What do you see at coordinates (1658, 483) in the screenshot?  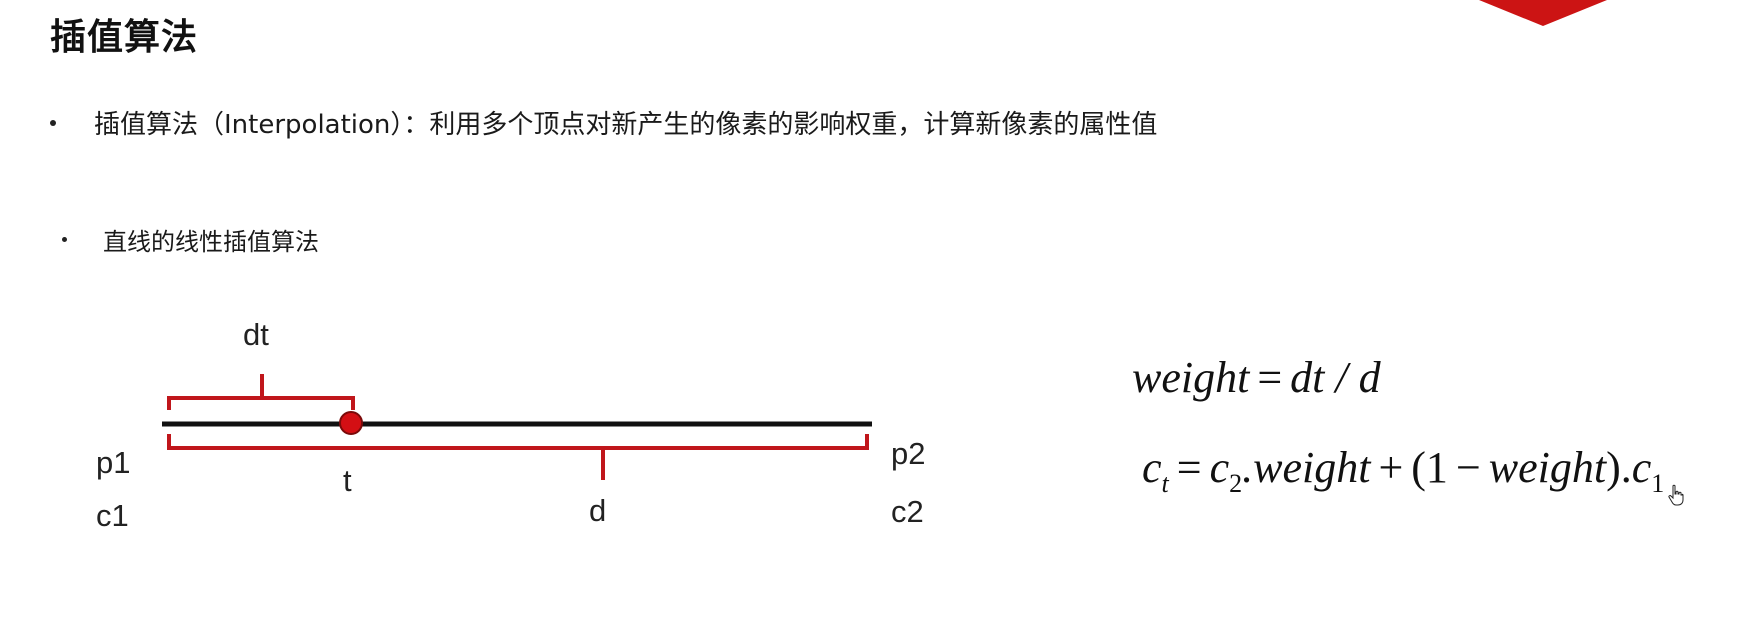 I see `c1-subscript: 1` at bounding box center [1658, 483].